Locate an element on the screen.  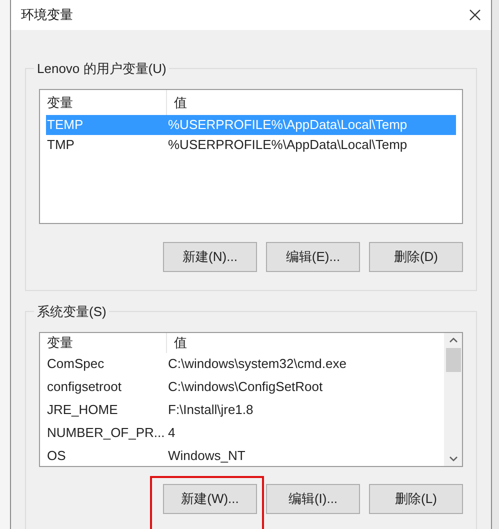
scroll-down-icon is located at coordinates (453, 459).